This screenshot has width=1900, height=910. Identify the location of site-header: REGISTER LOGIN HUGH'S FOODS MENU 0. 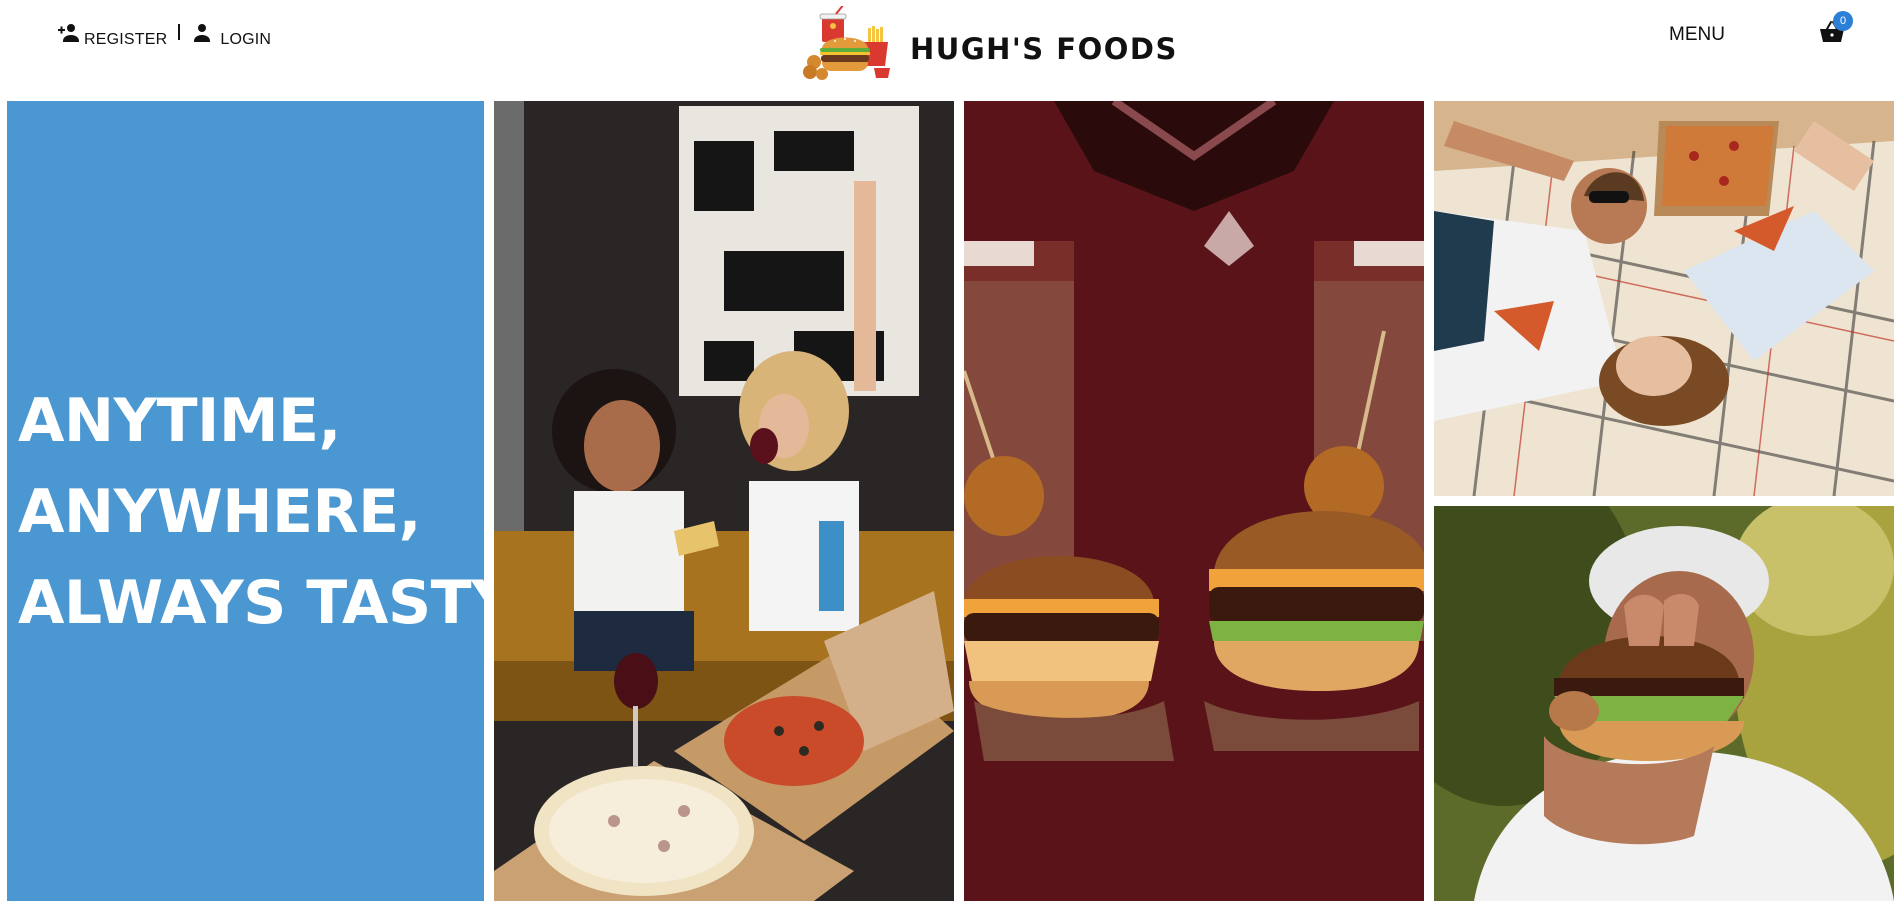
(950, 50).